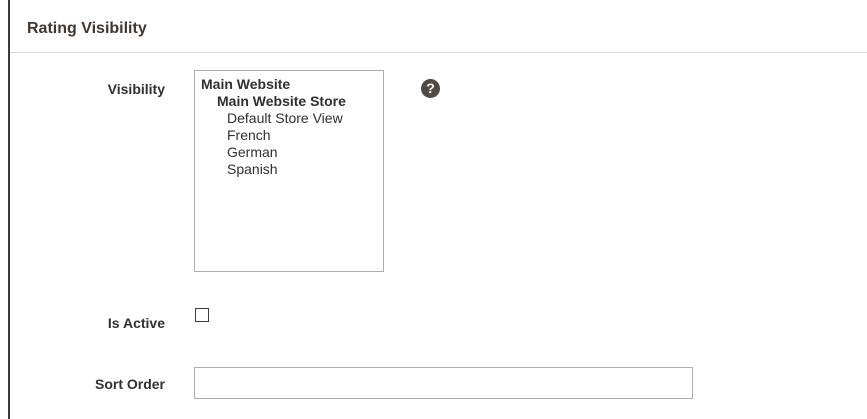 This screenshot has width=867, height=419. I want to click on store-view-option: French, so click(289, 135).